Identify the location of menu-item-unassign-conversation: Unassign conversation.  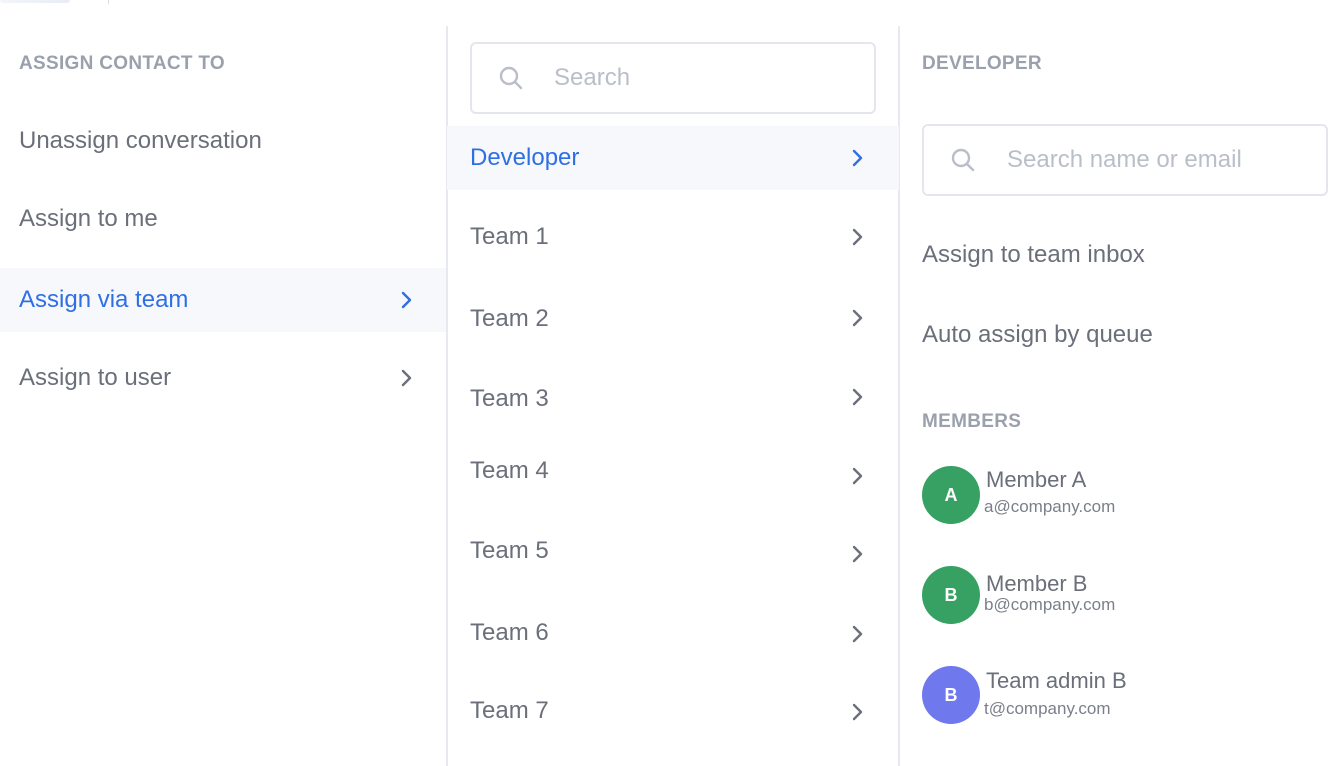
(223, 141).